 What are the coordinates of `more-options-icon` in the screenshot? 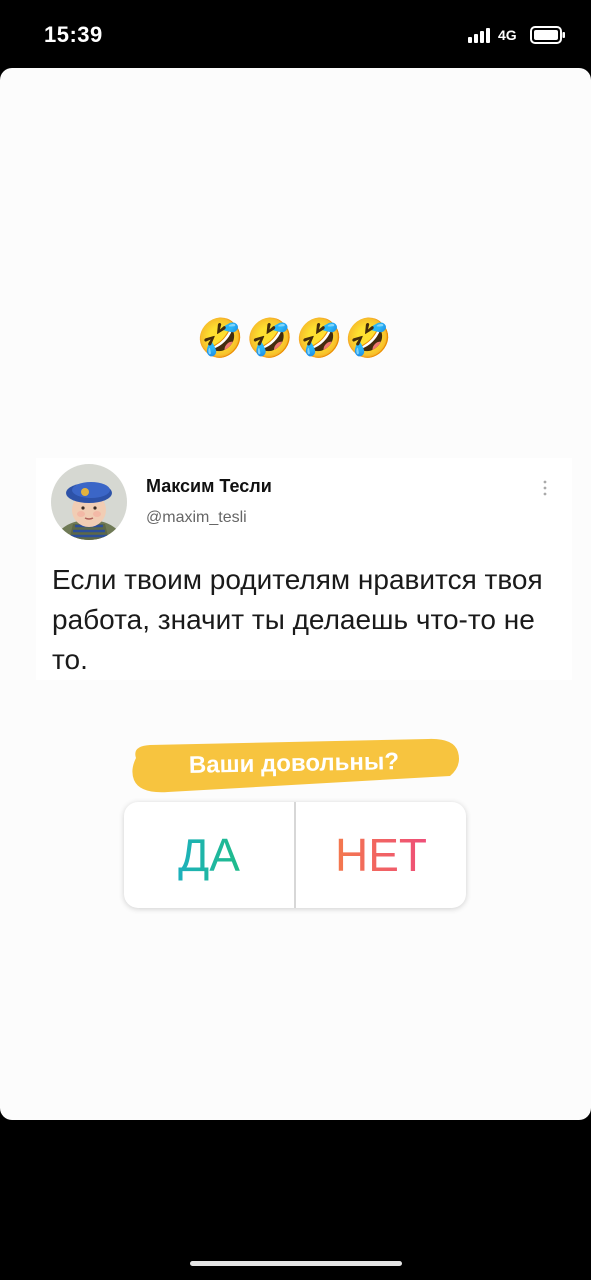 It's located at (545, 488).